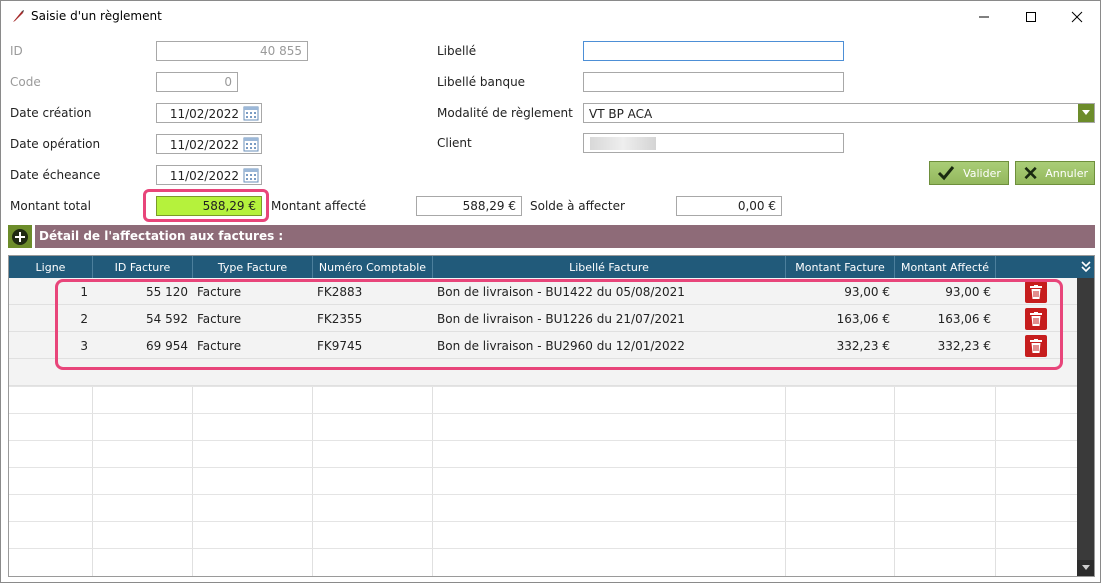  What do you see at coordinates (713, 143) in the screenshot?
I see `client-input` at bounding box center [713, 143].